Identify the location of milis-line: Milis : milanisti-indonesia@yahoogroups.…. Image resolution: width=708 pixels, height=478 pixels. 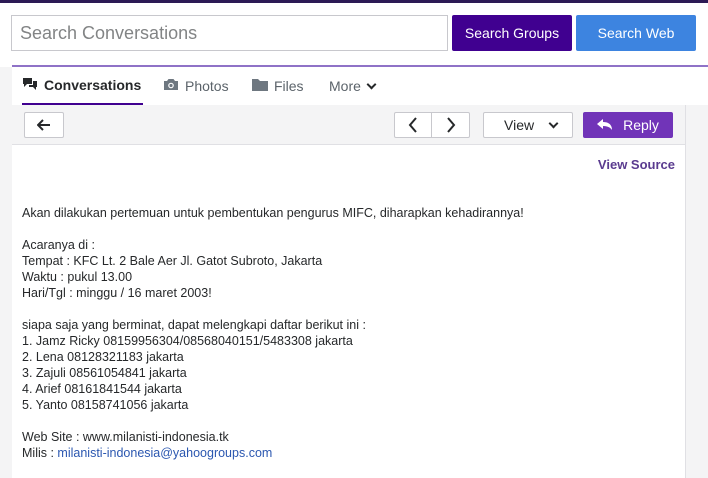
(352, 453).